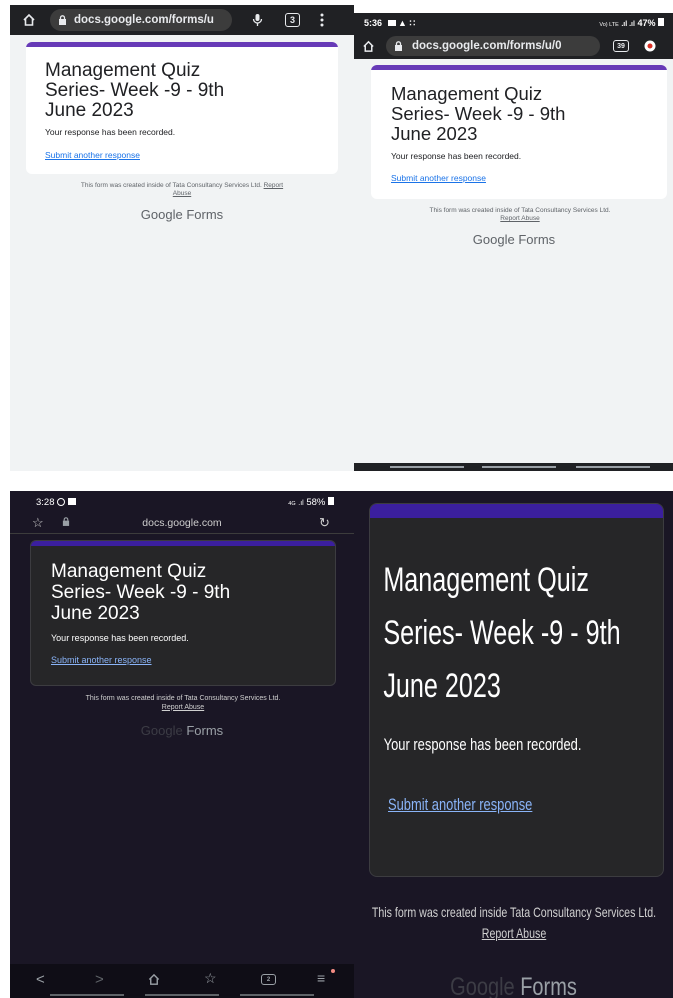  I want to click on tab-count-button: 39, so click(621, 46).